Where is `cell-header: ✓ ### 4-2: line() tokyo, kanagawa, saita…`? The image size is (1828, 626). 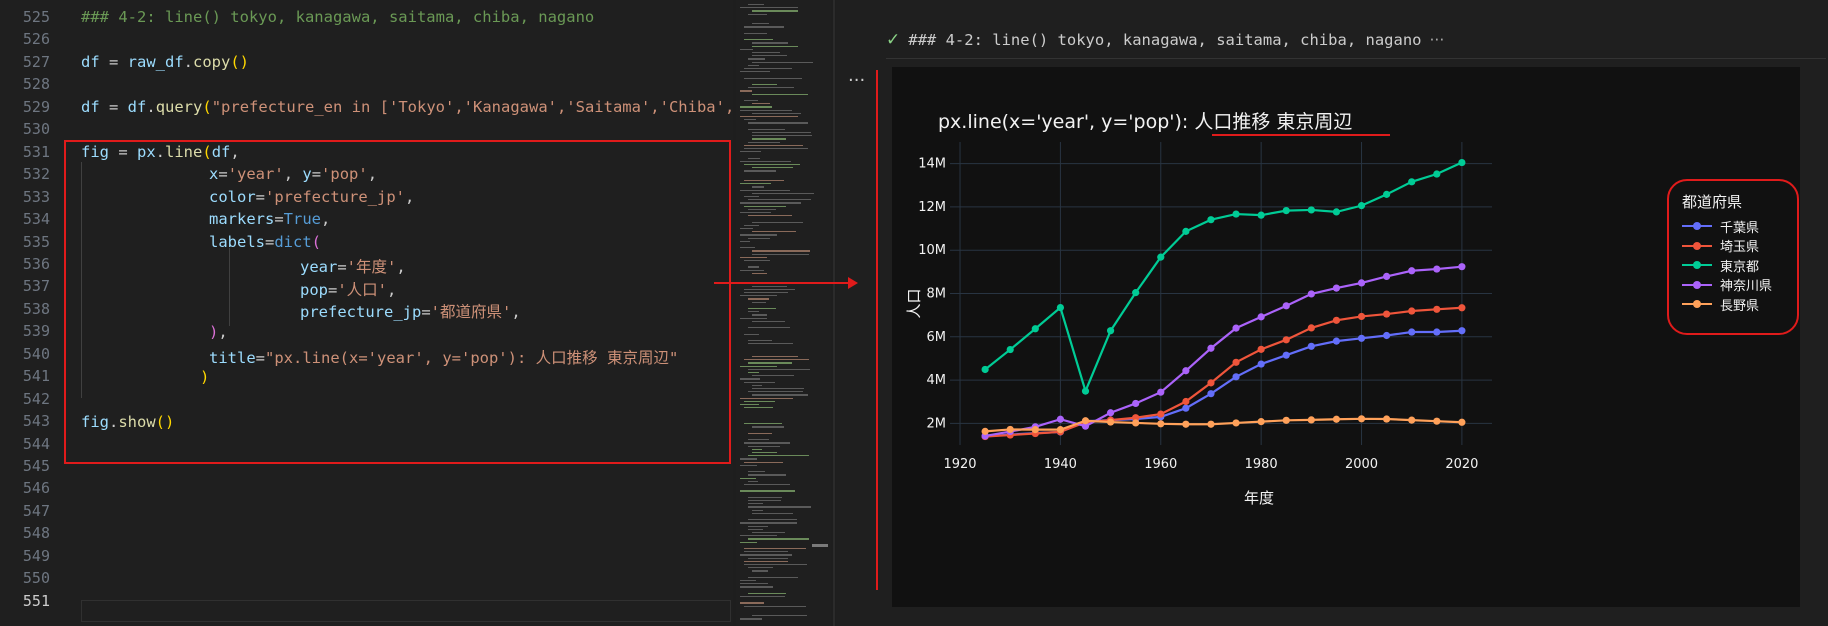
cell-header: ✓ ### 4-2: line() tokyo, kanagawa, saita… is located at coordinates (1165, 40).